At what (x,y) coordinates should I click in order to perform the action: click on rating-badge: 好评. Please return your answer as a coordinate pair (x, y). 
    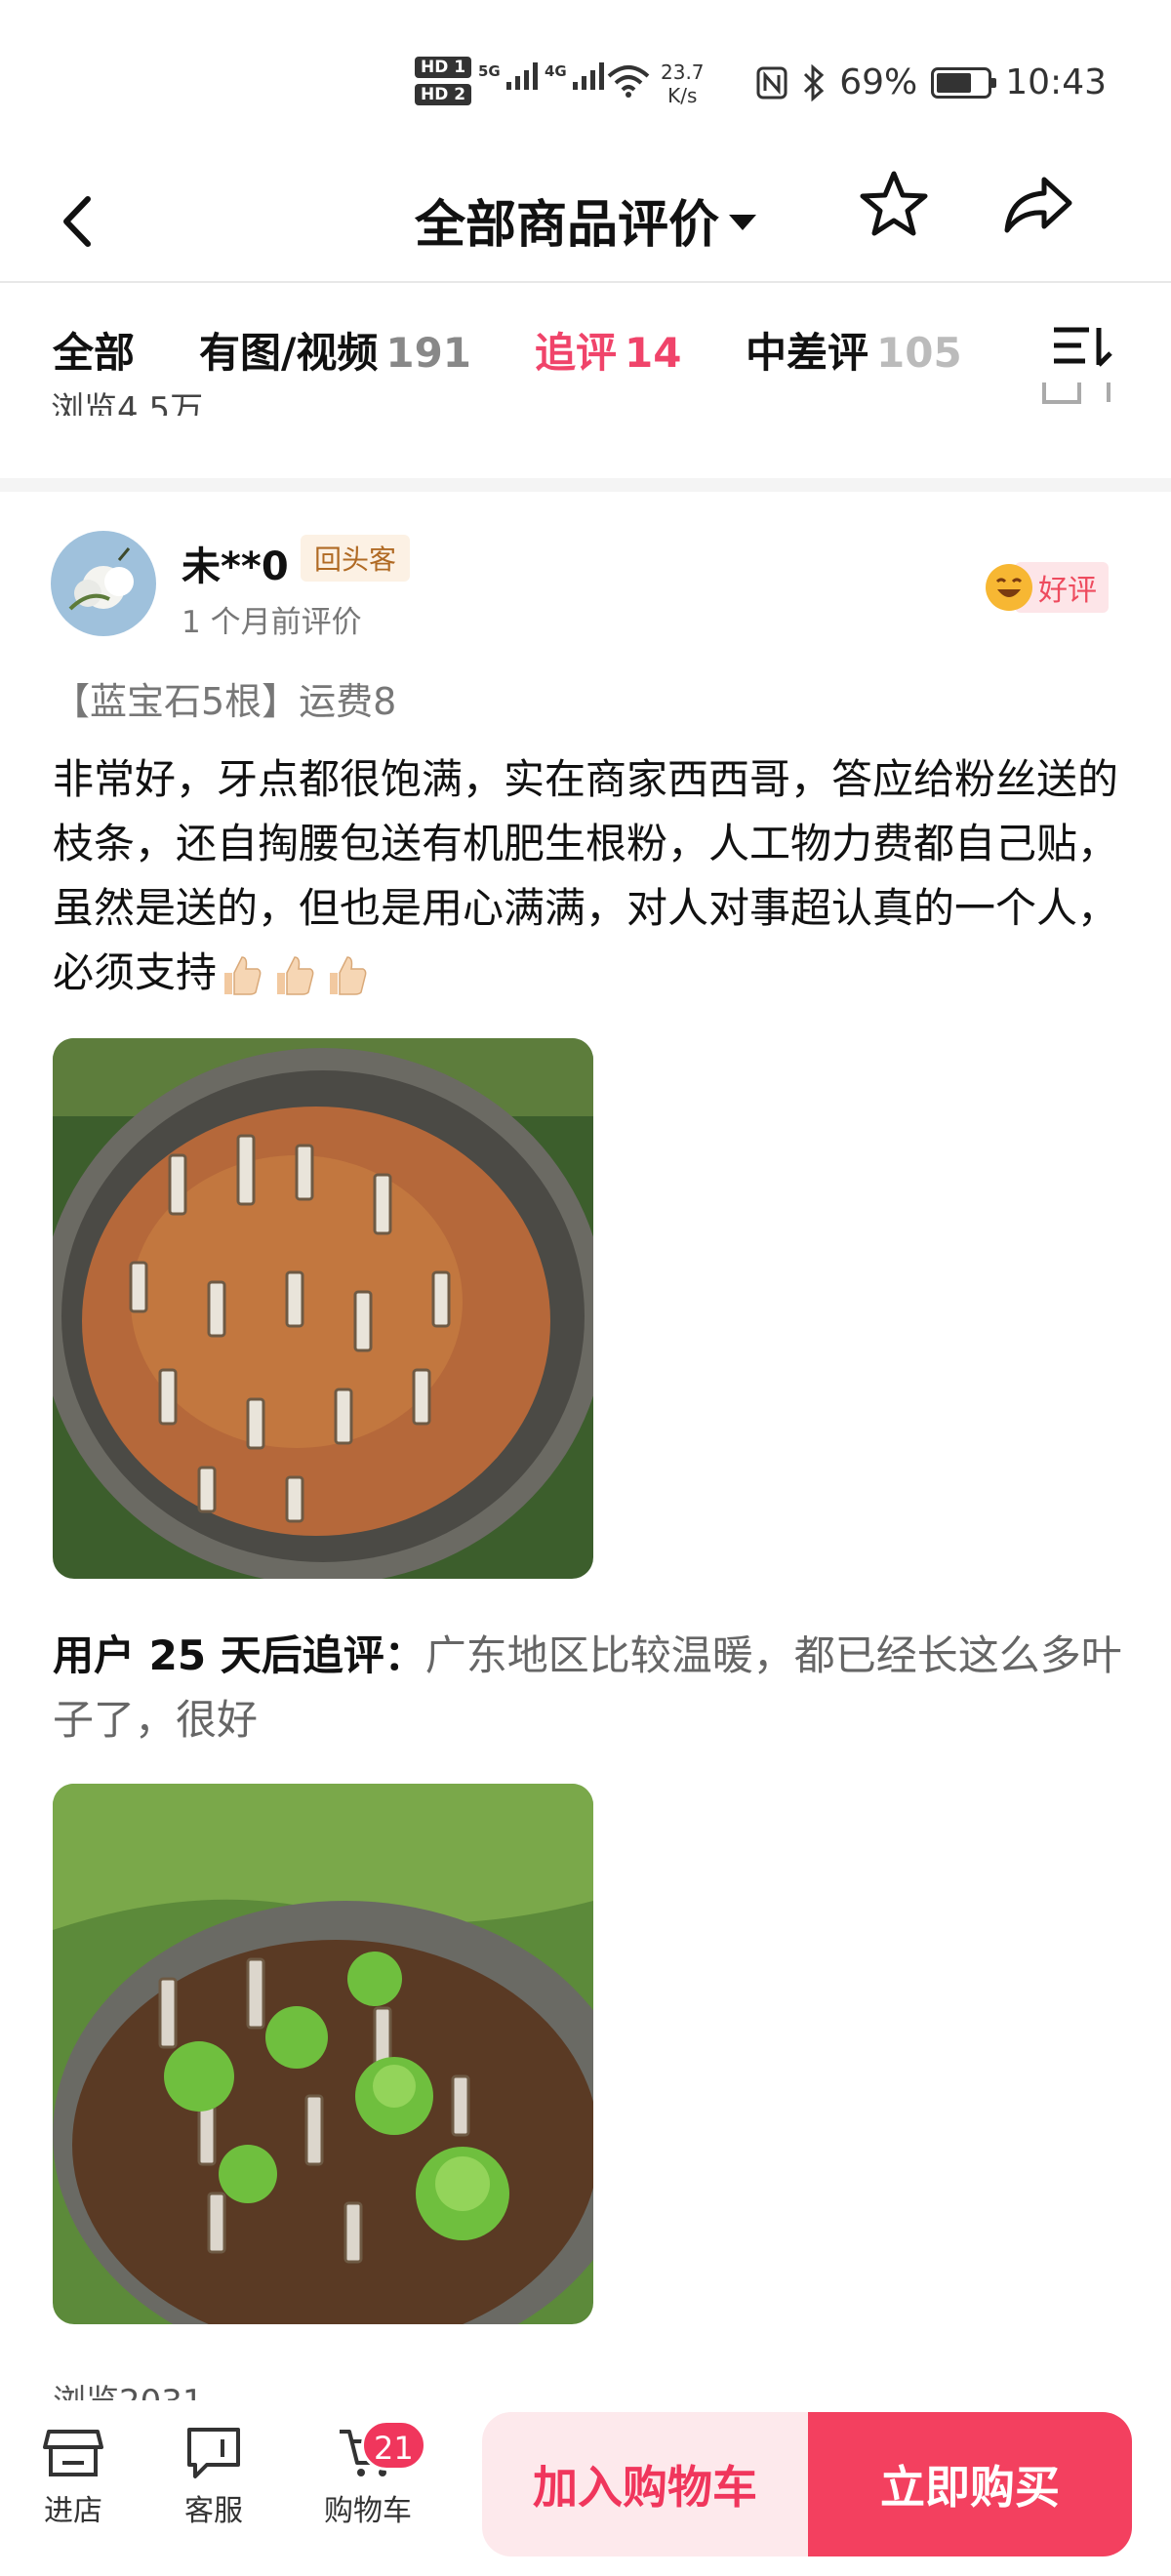
    Looking at the image, I should click on (1047, 587).